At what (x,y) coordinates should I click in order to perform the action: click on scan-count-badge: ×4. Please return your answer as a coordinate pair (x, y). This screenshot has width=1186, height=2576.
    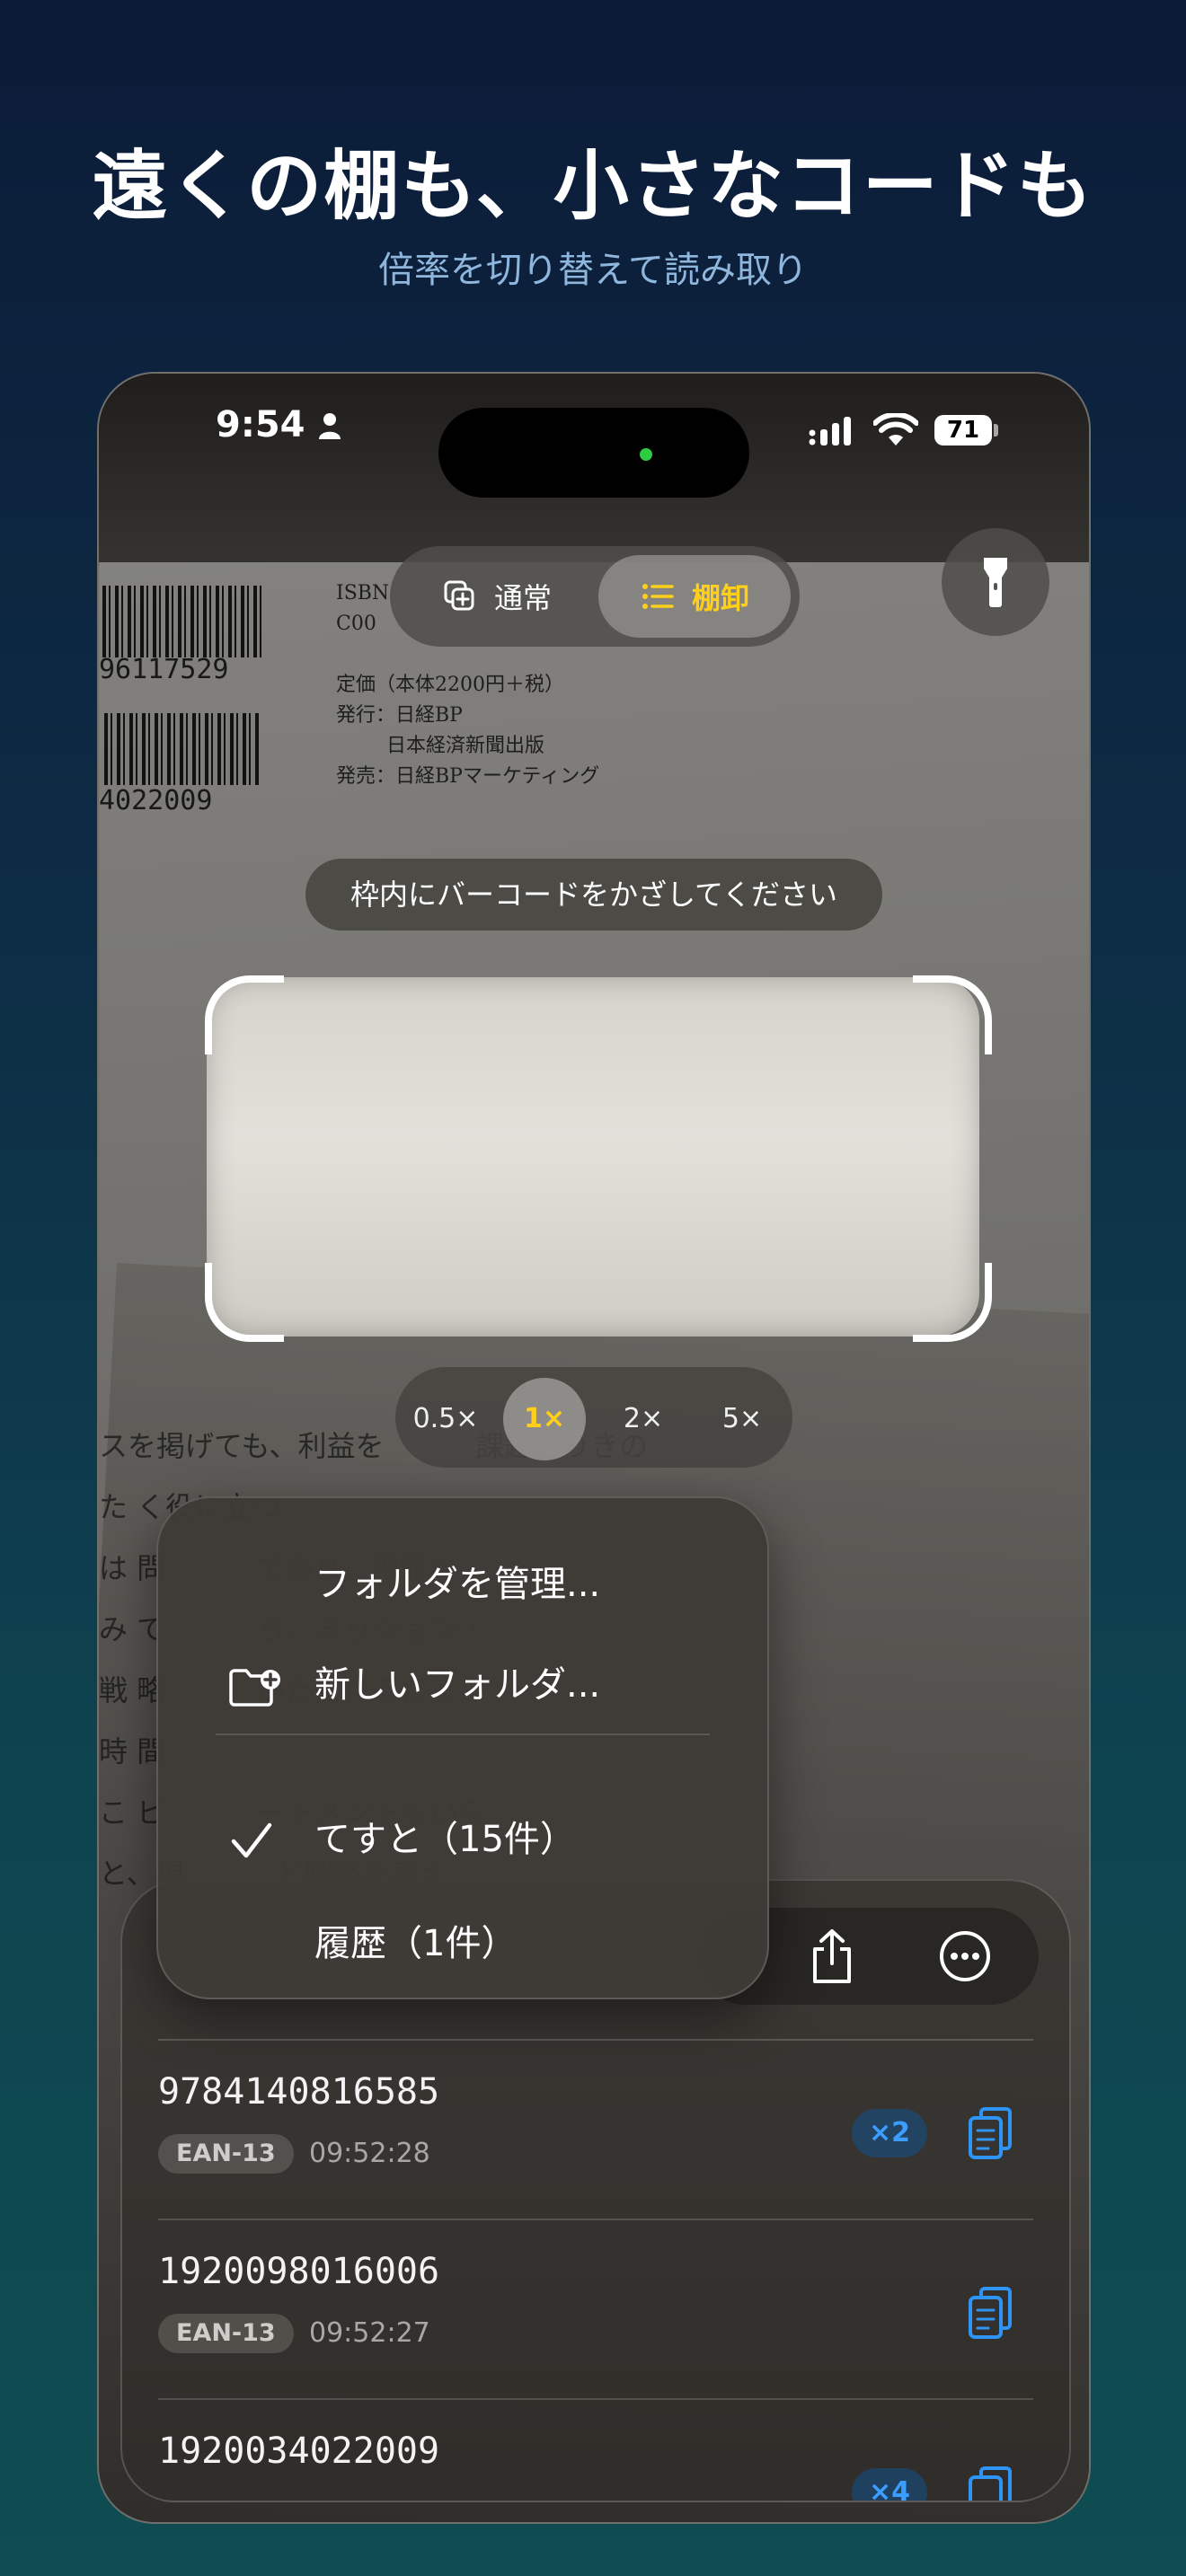
    Looking at the image, I should click on (889, 2484).